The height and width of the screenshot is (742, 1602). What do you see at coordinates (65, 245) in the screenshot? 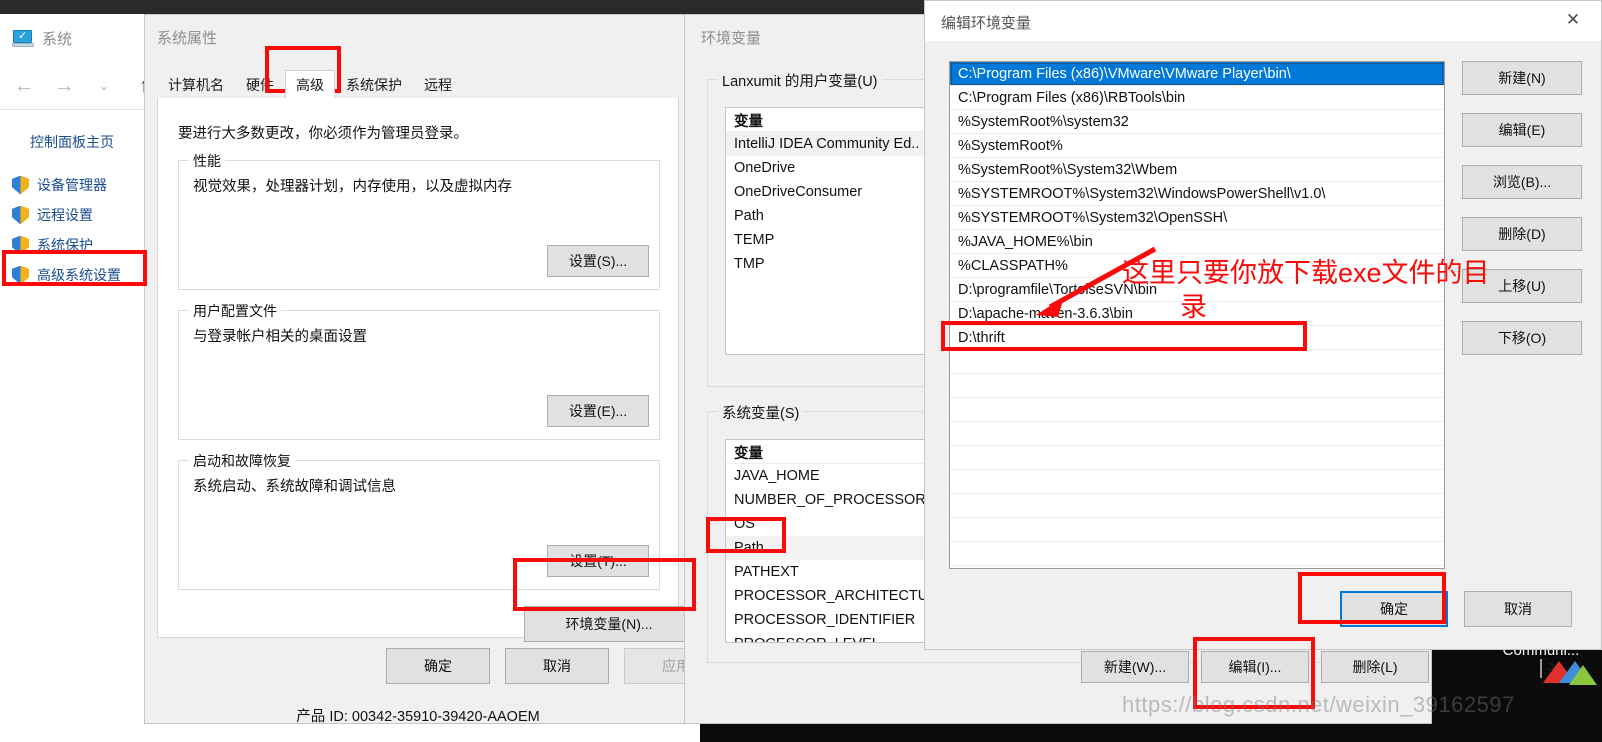
I see `sidebar-item-label: 系统保护` at bounding box center [65, 245].